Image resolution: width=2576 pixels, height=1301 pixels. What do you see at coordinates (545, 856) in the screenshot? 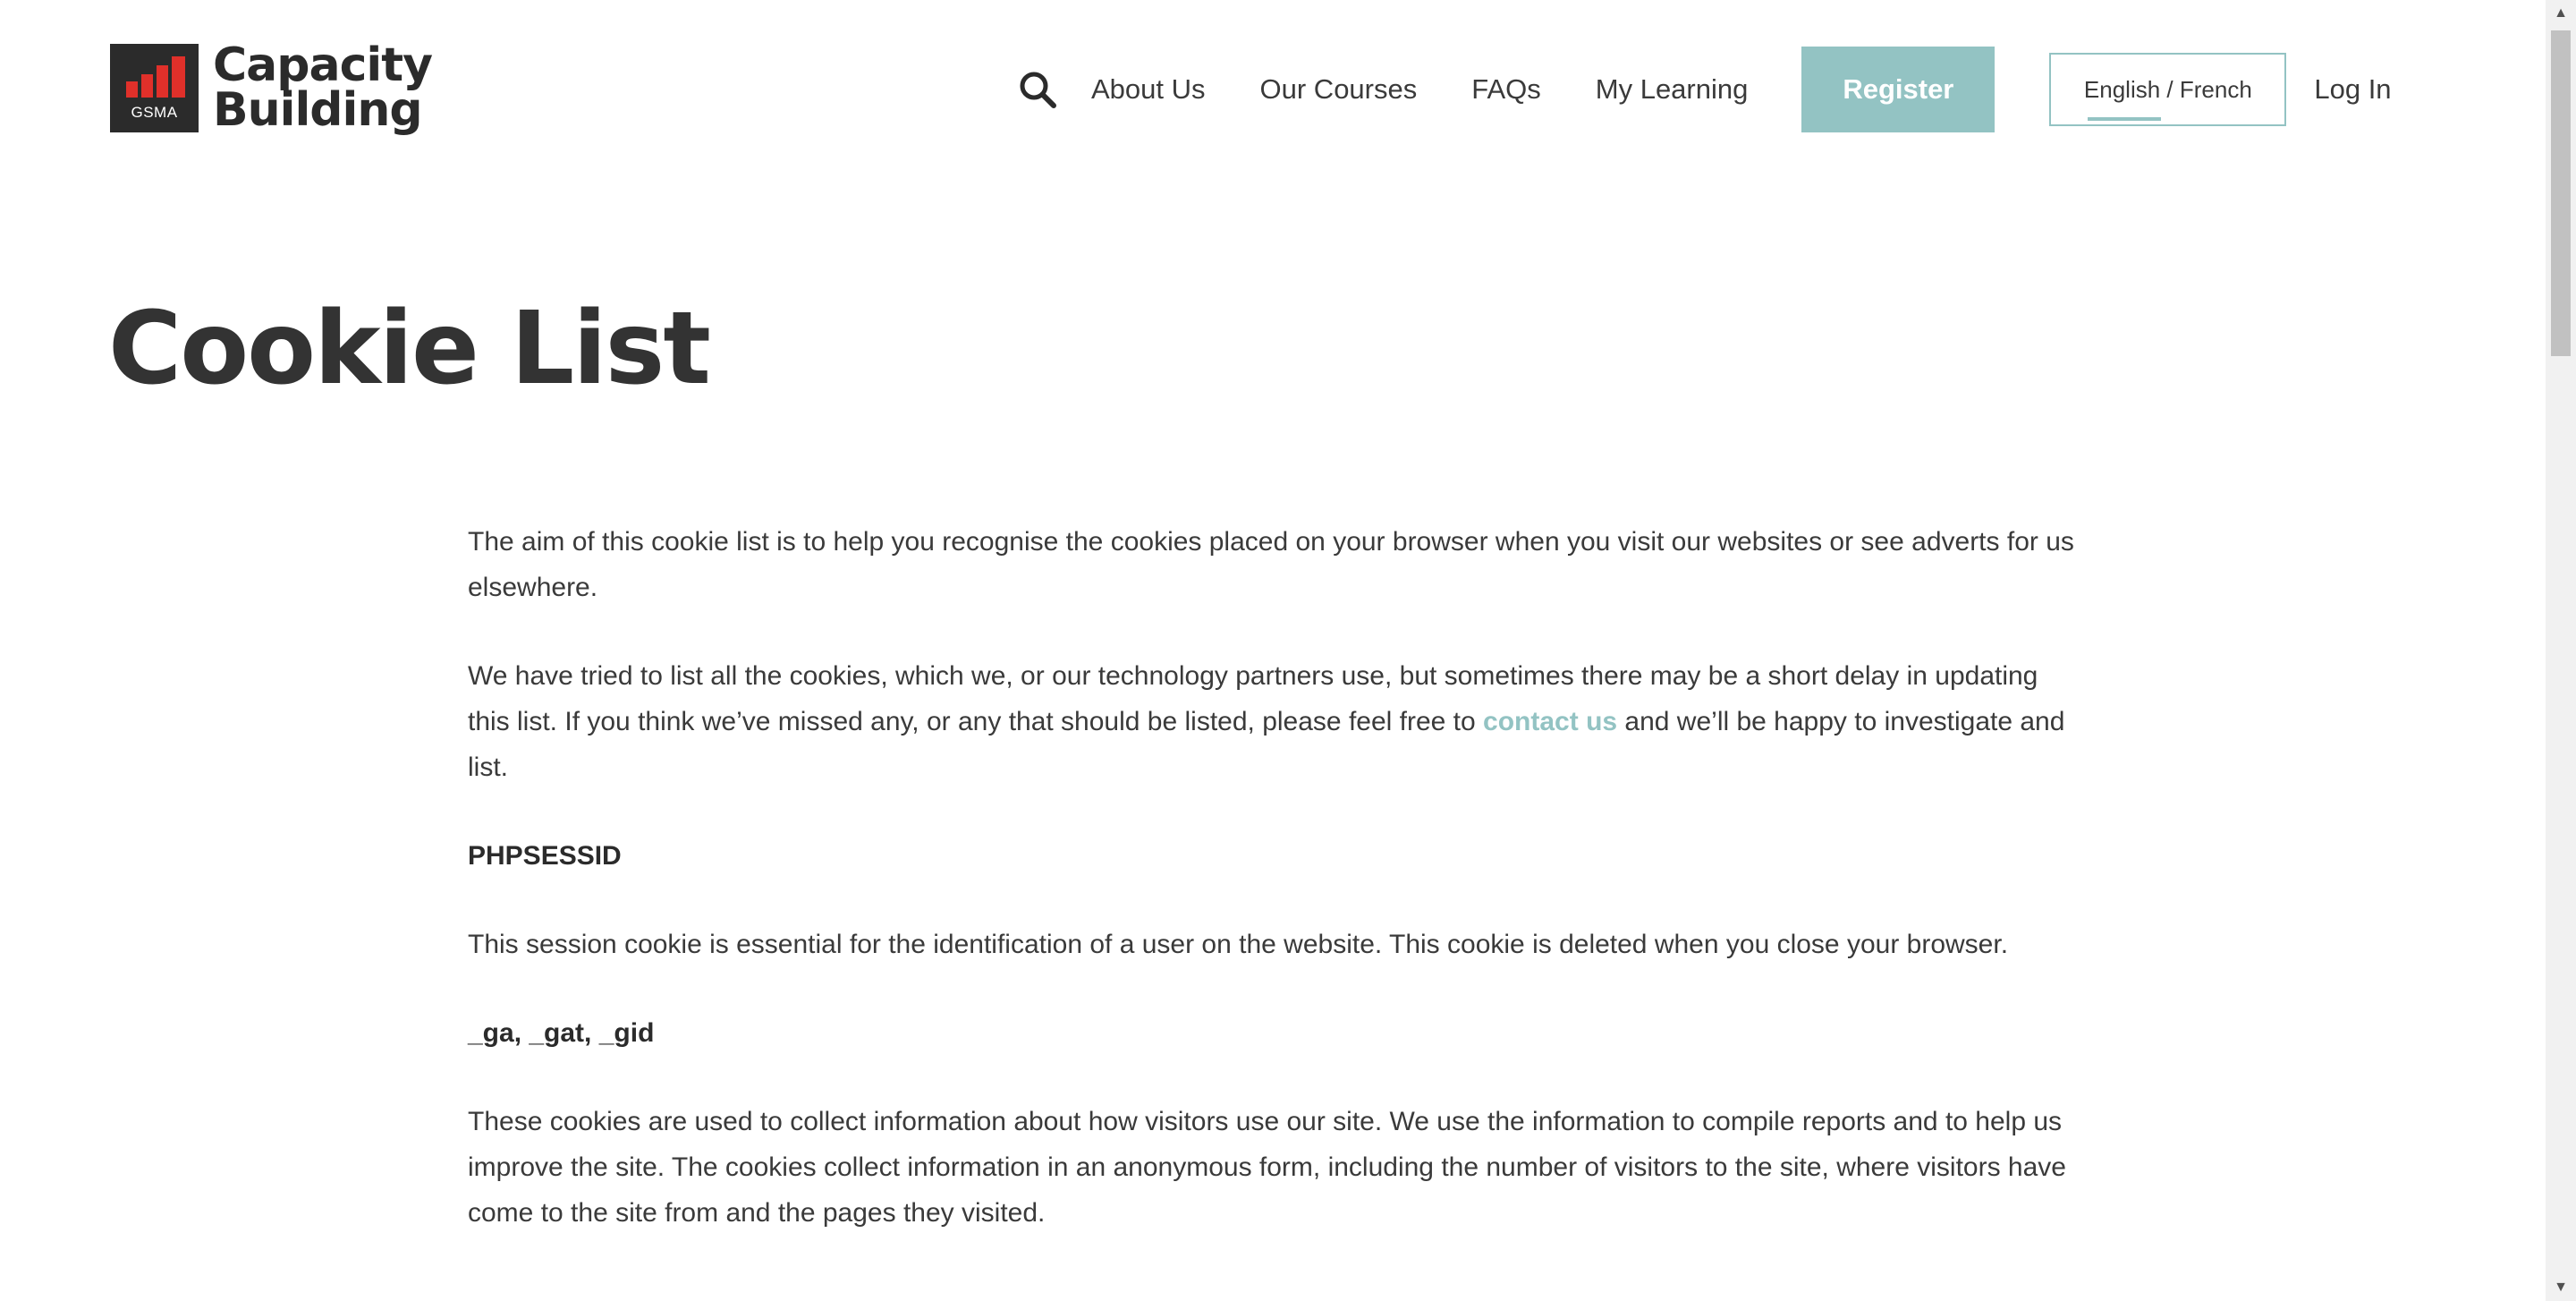
I see `cookie-name: PHPSESSID` at bounding box center [545, 856].